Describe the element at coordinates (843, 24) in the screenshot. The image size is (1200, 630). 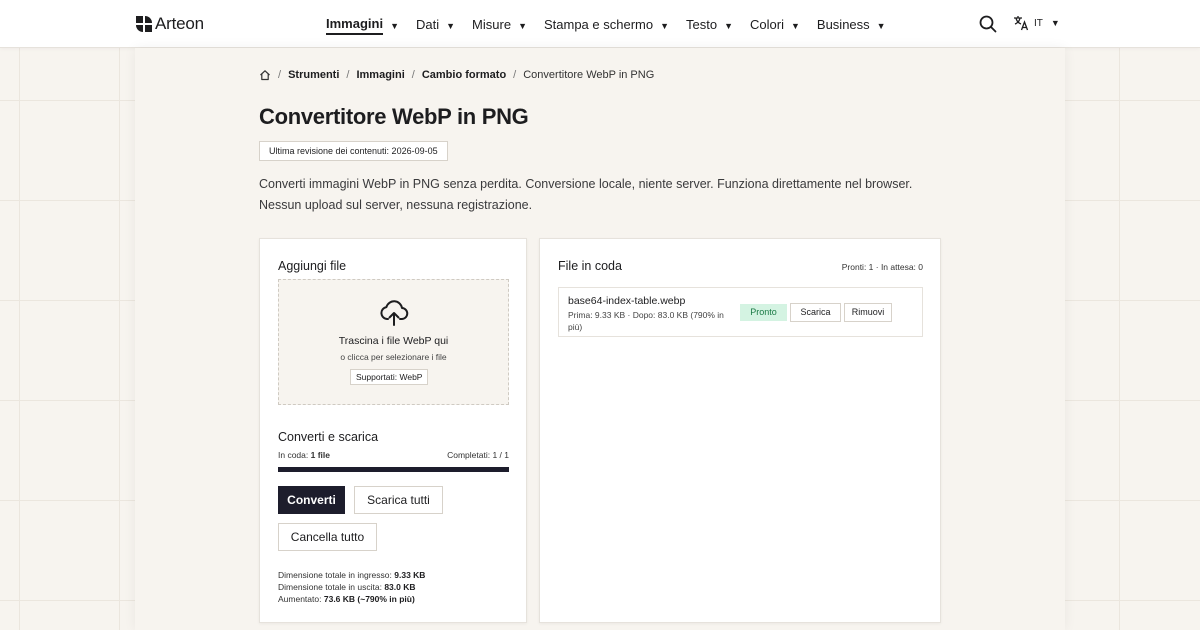
I see `nav-label: Business` at that location.